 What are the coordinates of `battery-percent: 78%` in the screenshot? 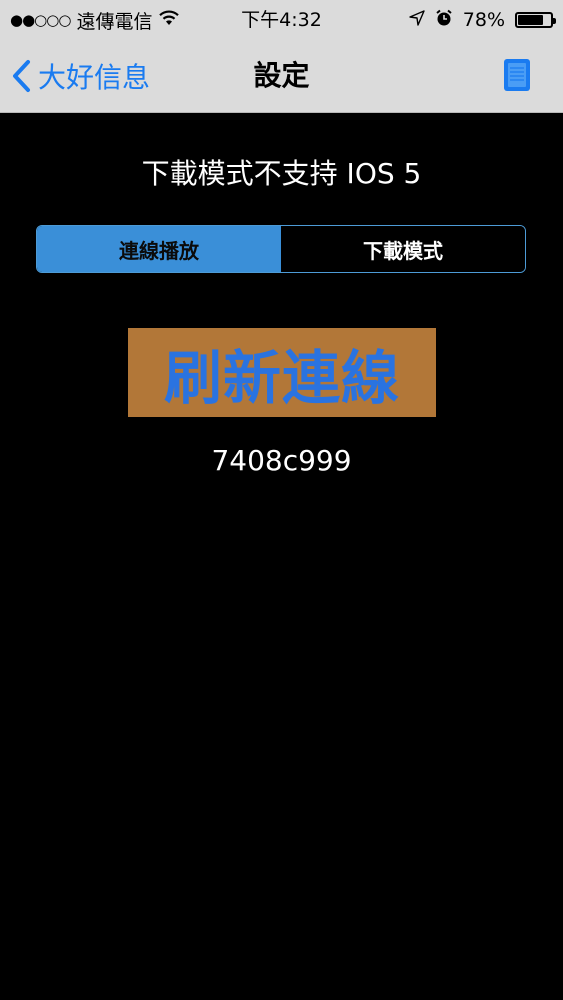 It's located at (483, 20).